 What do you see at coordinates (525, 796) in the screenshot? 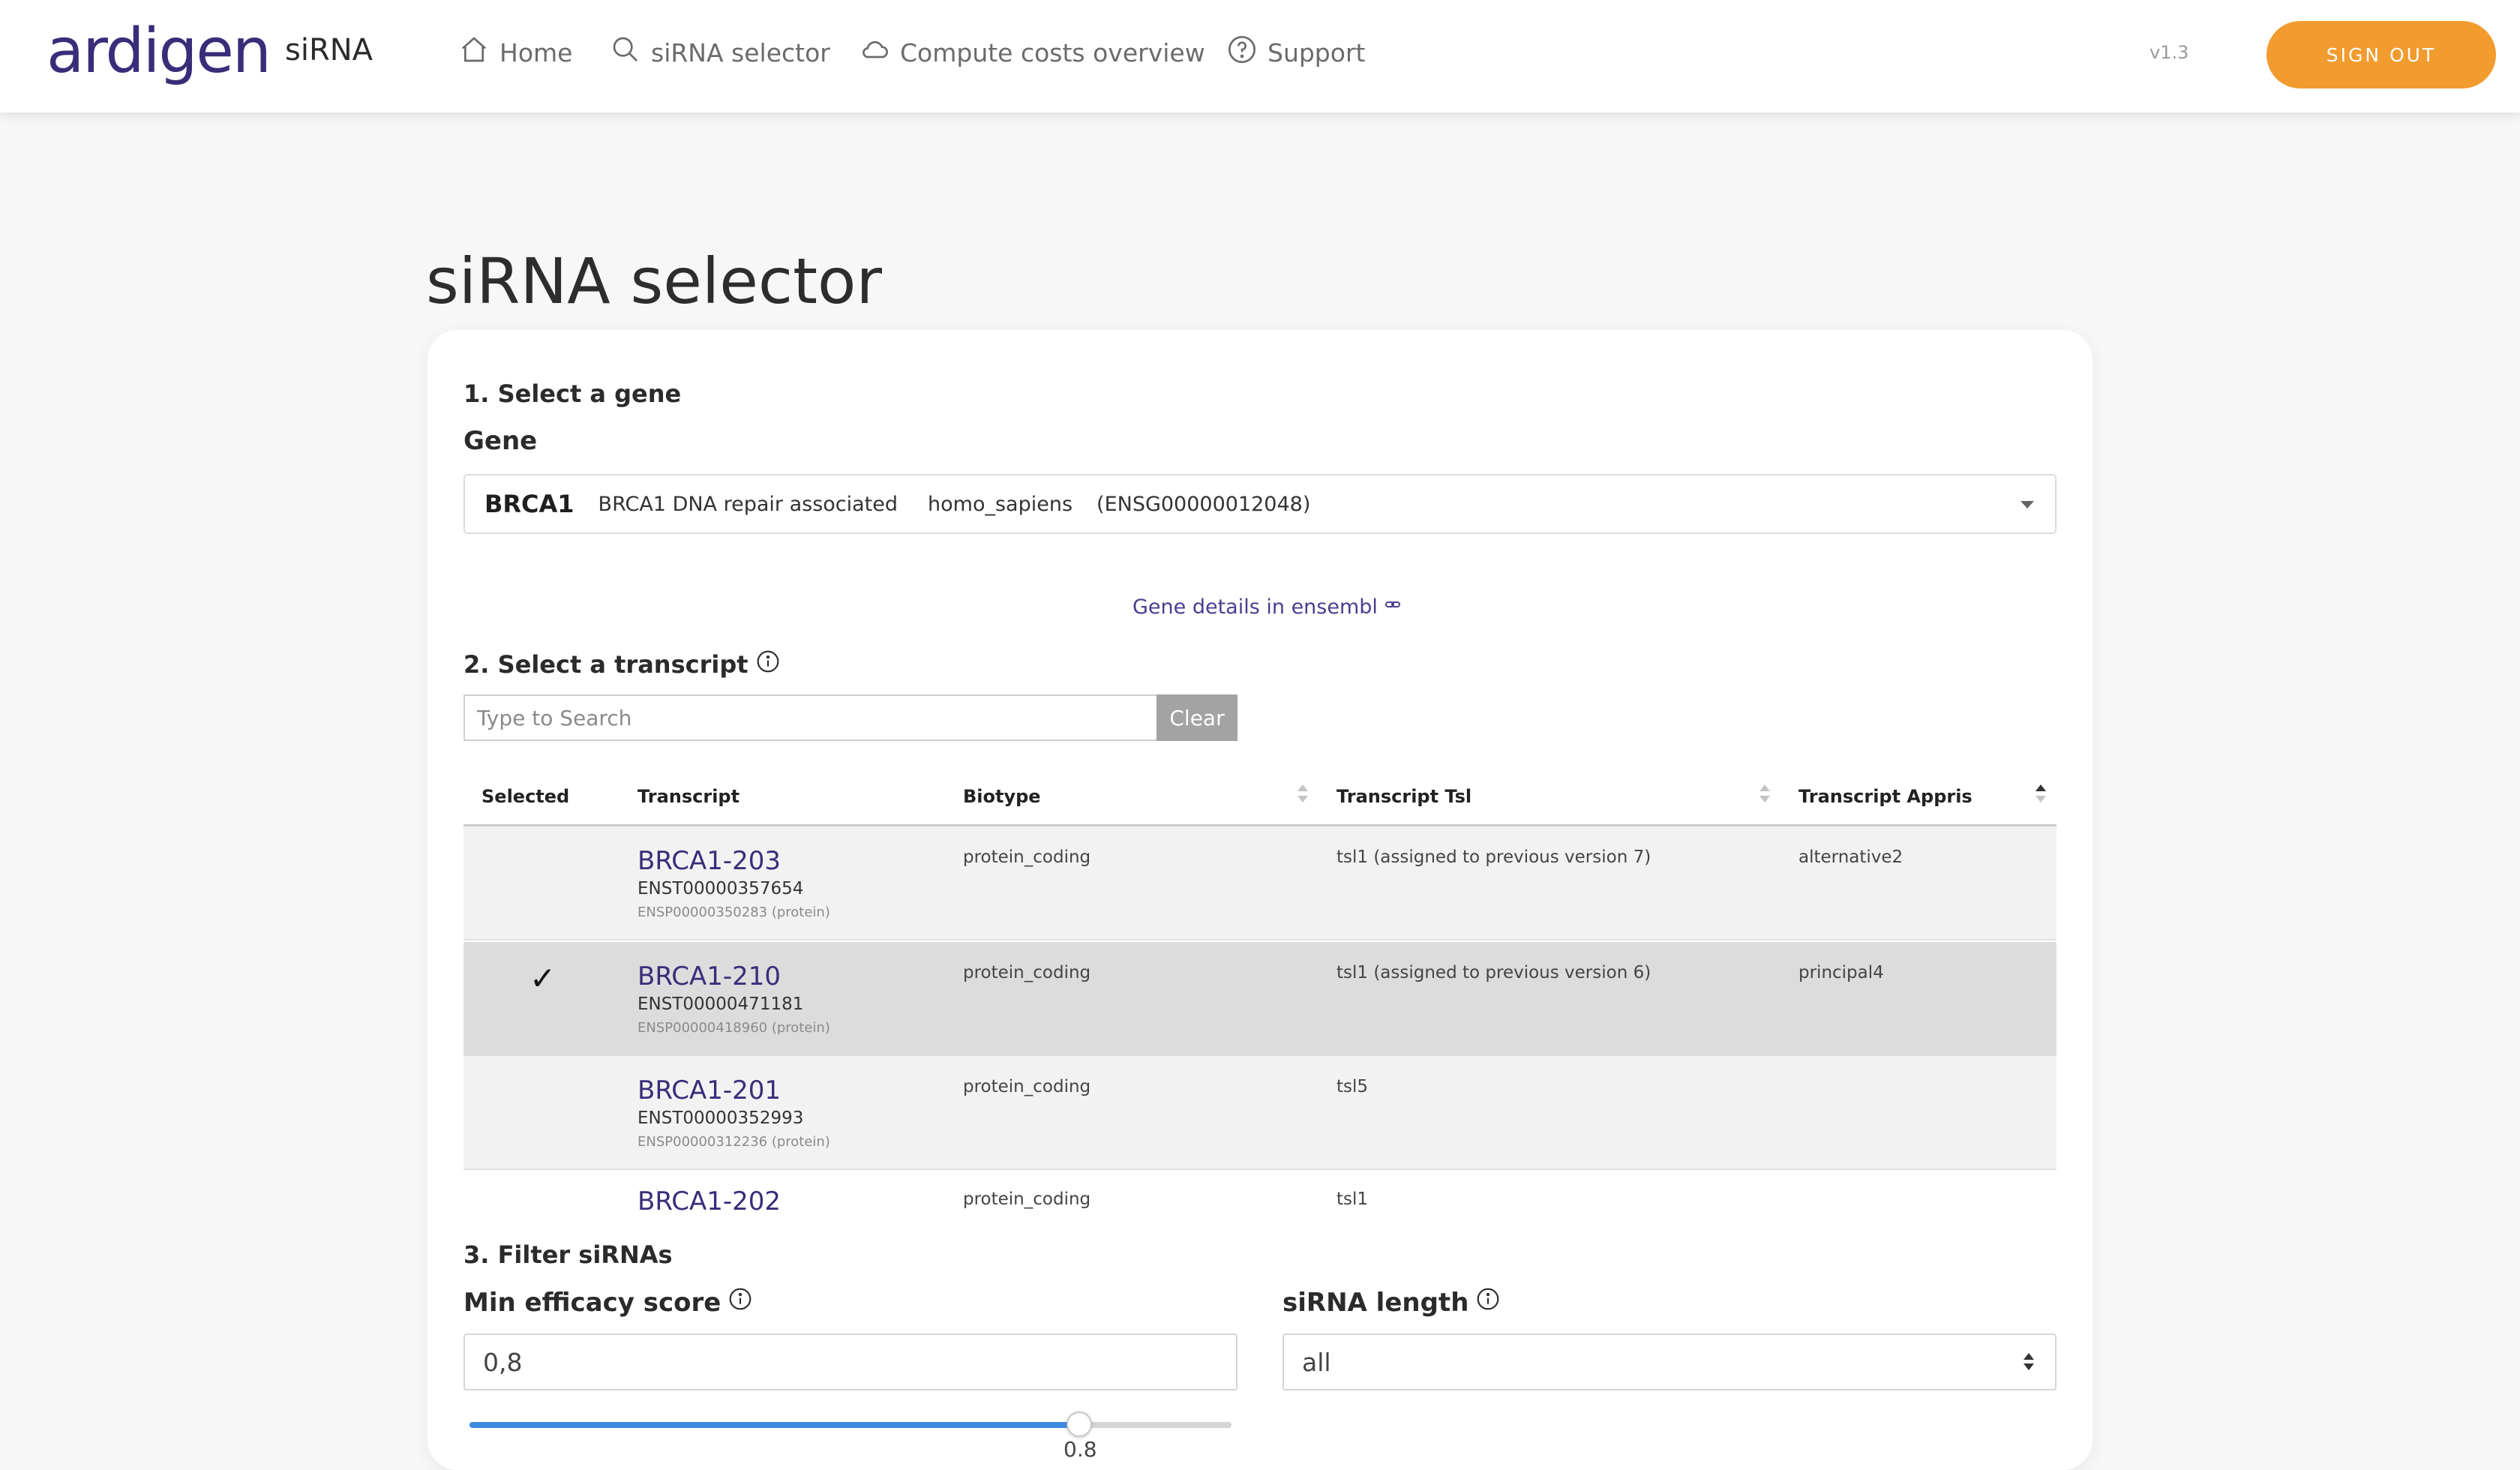
I see `column-header-selected: Selected` at bounding box center [525, 796].